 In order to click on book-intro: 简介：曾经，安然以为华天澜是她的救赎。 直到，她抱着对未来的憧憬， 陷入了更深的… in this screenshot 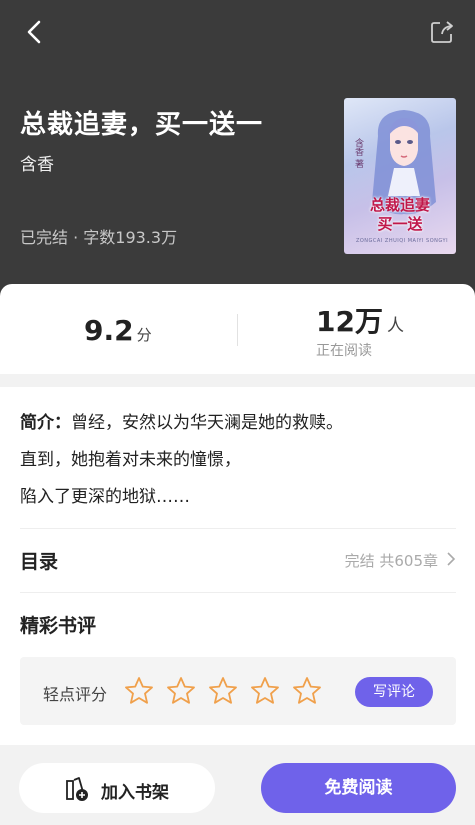, I will do `click(240, 460)`.